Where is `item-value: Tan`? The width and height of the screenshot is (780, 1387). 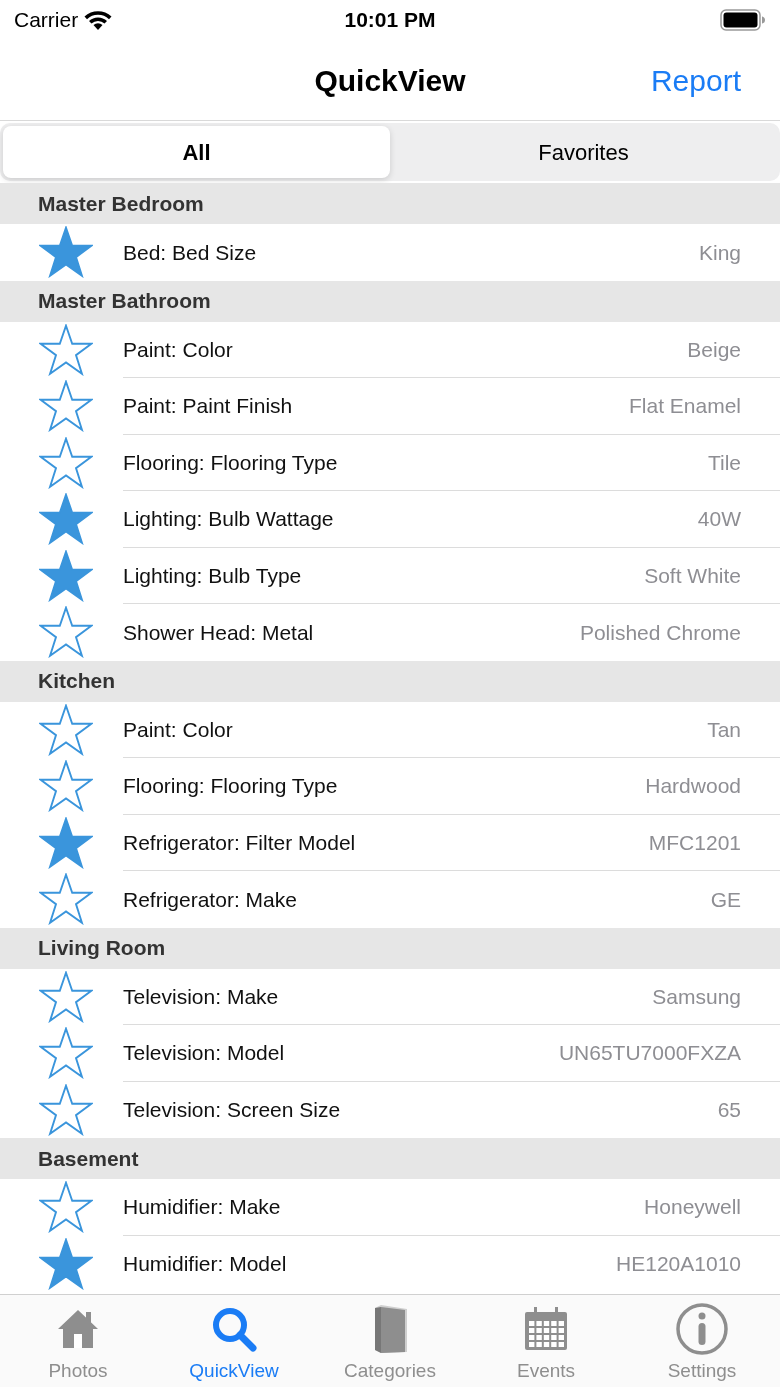 item-value: Tan is located at coordinates (724, 729).